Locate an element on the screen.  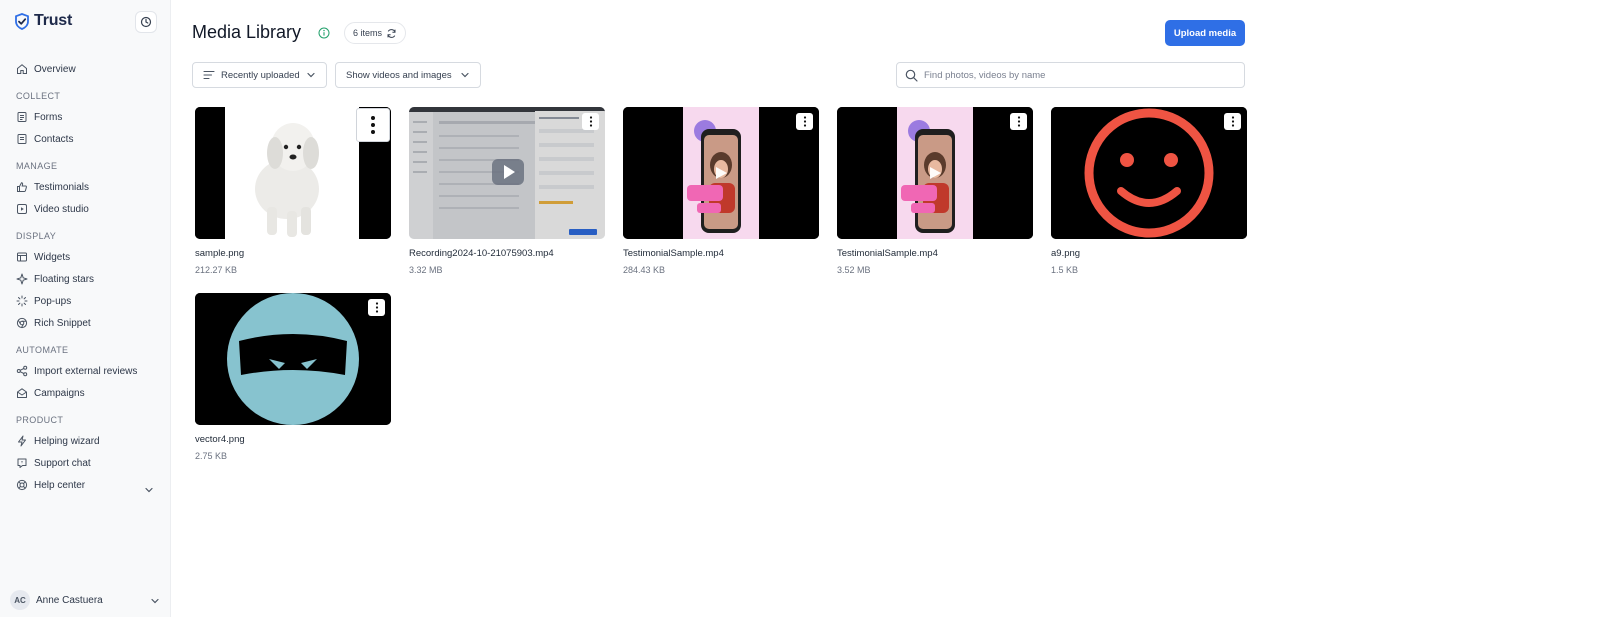
media-card: vector4.png 2.75 KB is located at coordinates (293, 377).